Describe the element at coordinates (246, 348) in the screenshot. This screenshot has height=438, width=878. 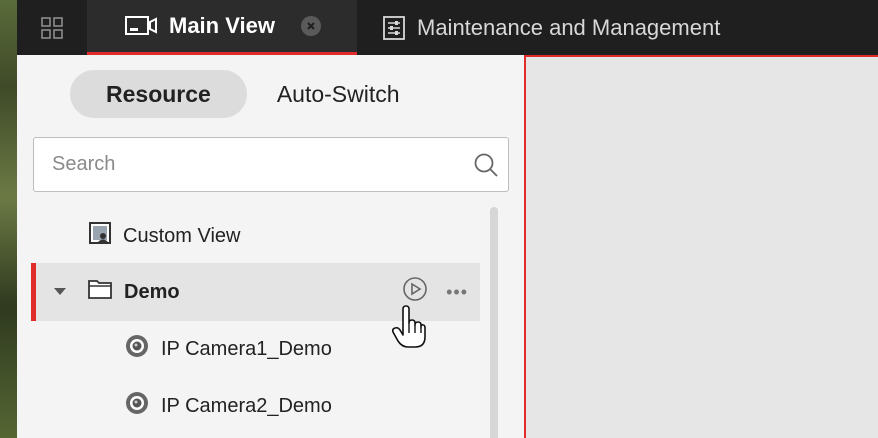
I see `tree-item-label: IP Camera1_Demo` at that location.